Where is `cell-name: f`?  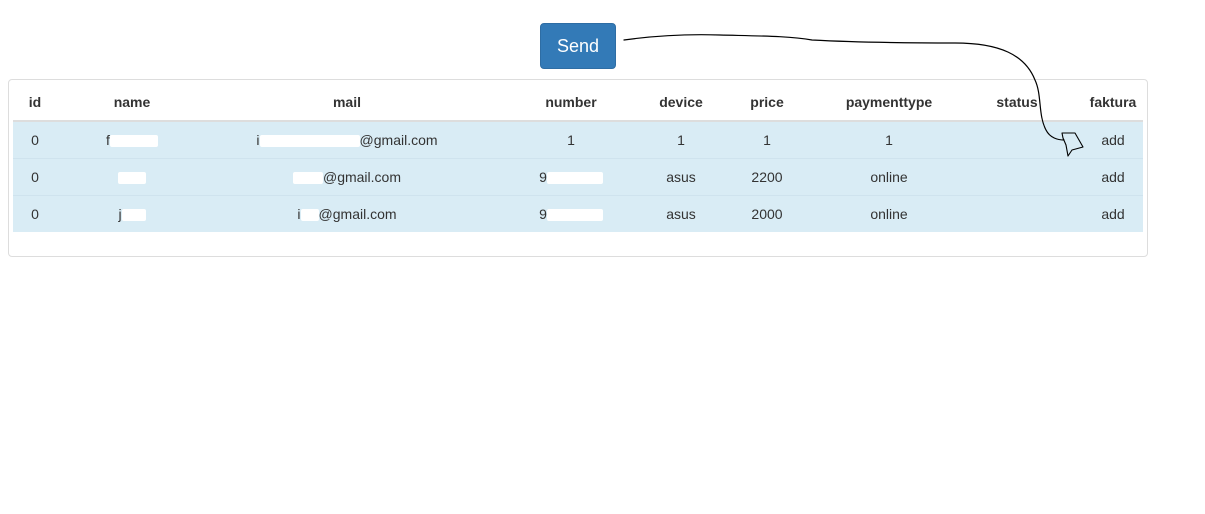 cell-name: f is located at coordinates (132, 139).